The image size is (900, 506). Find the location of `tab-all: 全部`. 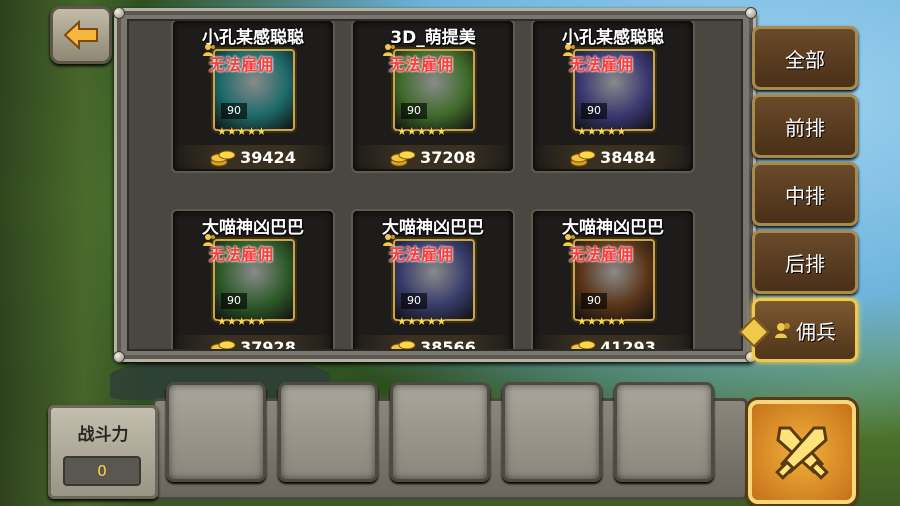

tab-all: 全部 is located at coordinates (805, 58).